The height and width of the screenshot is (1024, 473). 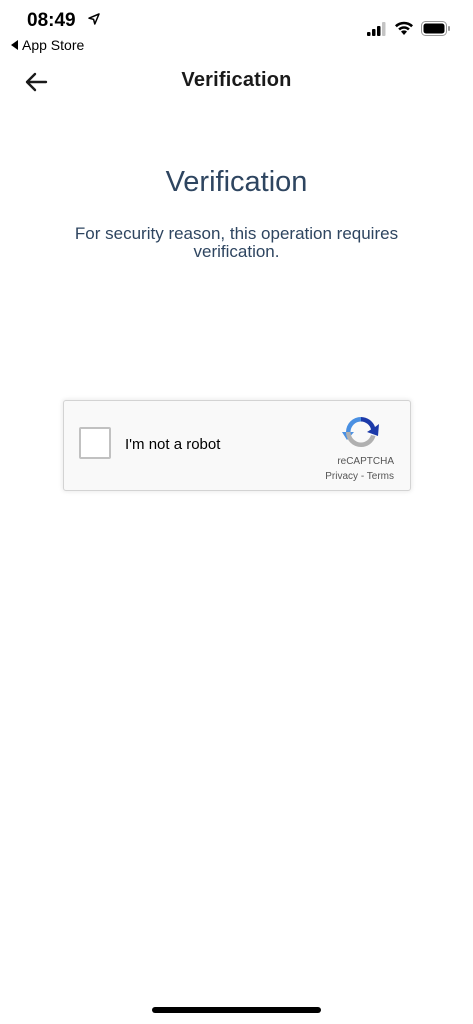 I want to click on status-time: 08:49, so click(x=51, y=20).